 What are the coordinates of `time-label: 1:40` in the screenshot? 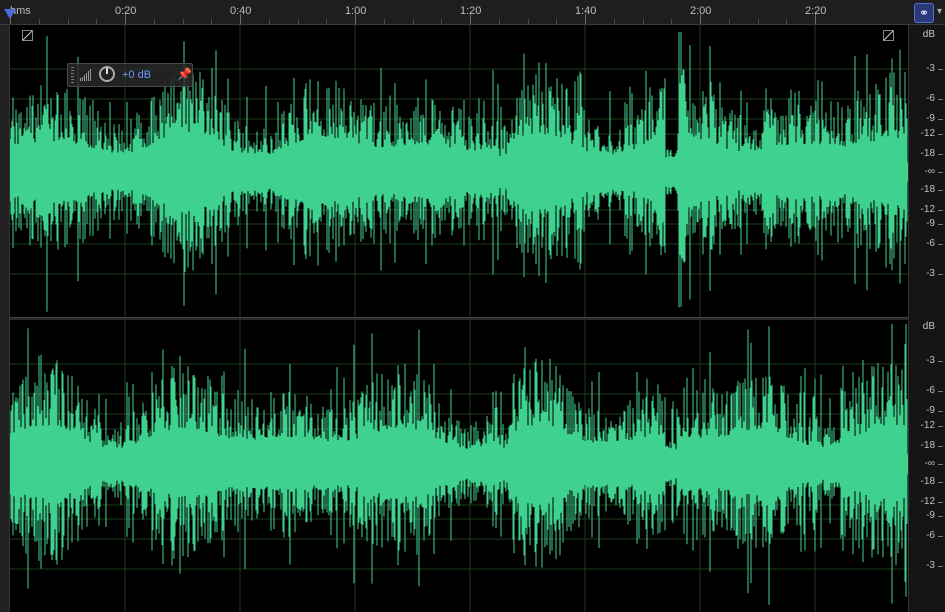 It's located at (586, 11).